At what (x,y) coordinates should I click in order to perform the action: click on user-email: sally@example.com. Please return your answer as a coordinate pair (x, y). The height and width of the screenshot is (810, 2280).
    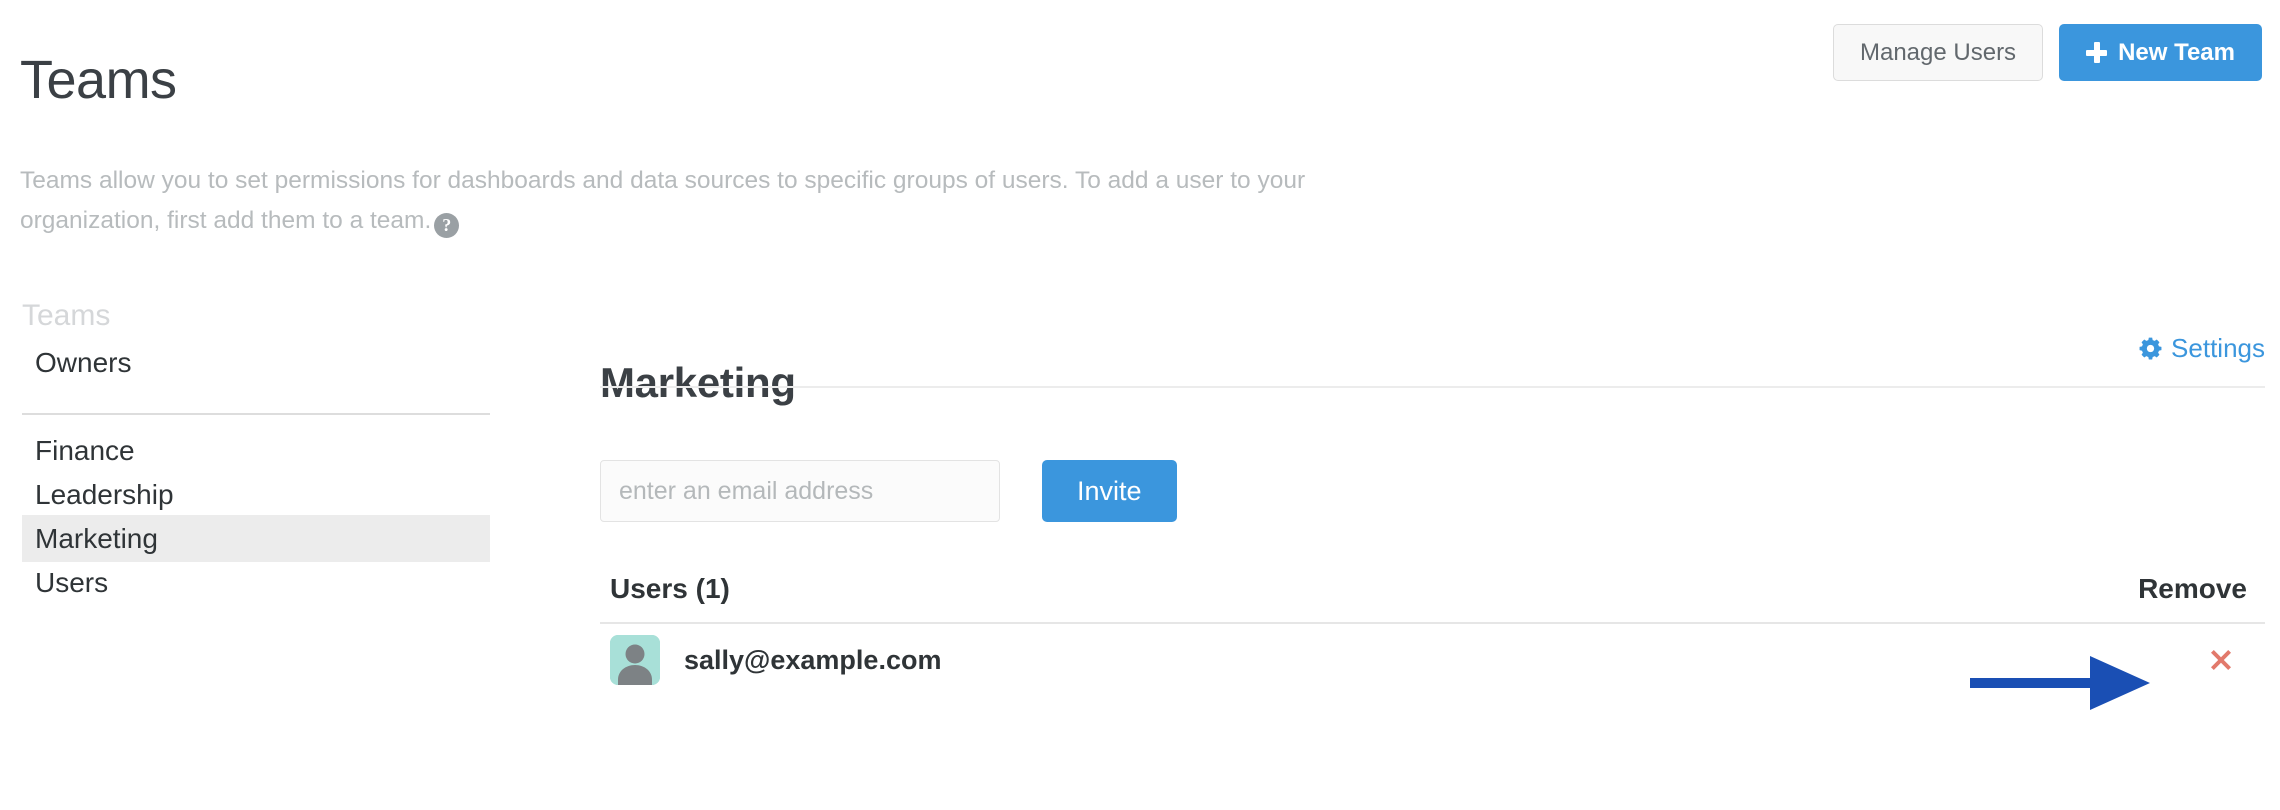
    Looking at the image, I should click on (813, 659).